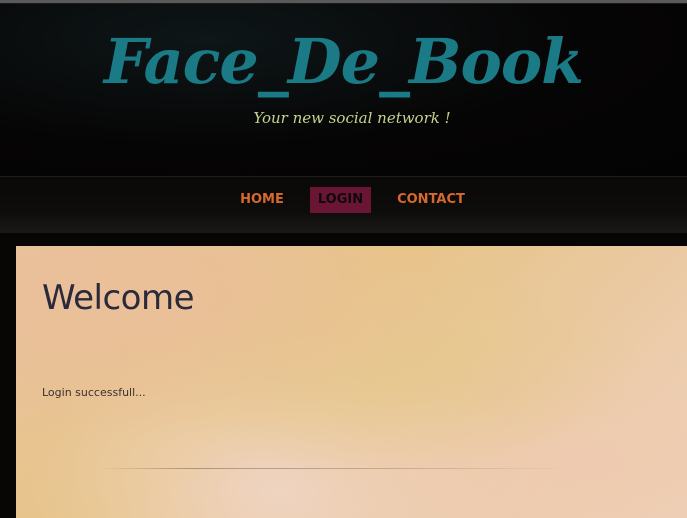  I want to click on page-heading: Welcome, so click(118, 298).